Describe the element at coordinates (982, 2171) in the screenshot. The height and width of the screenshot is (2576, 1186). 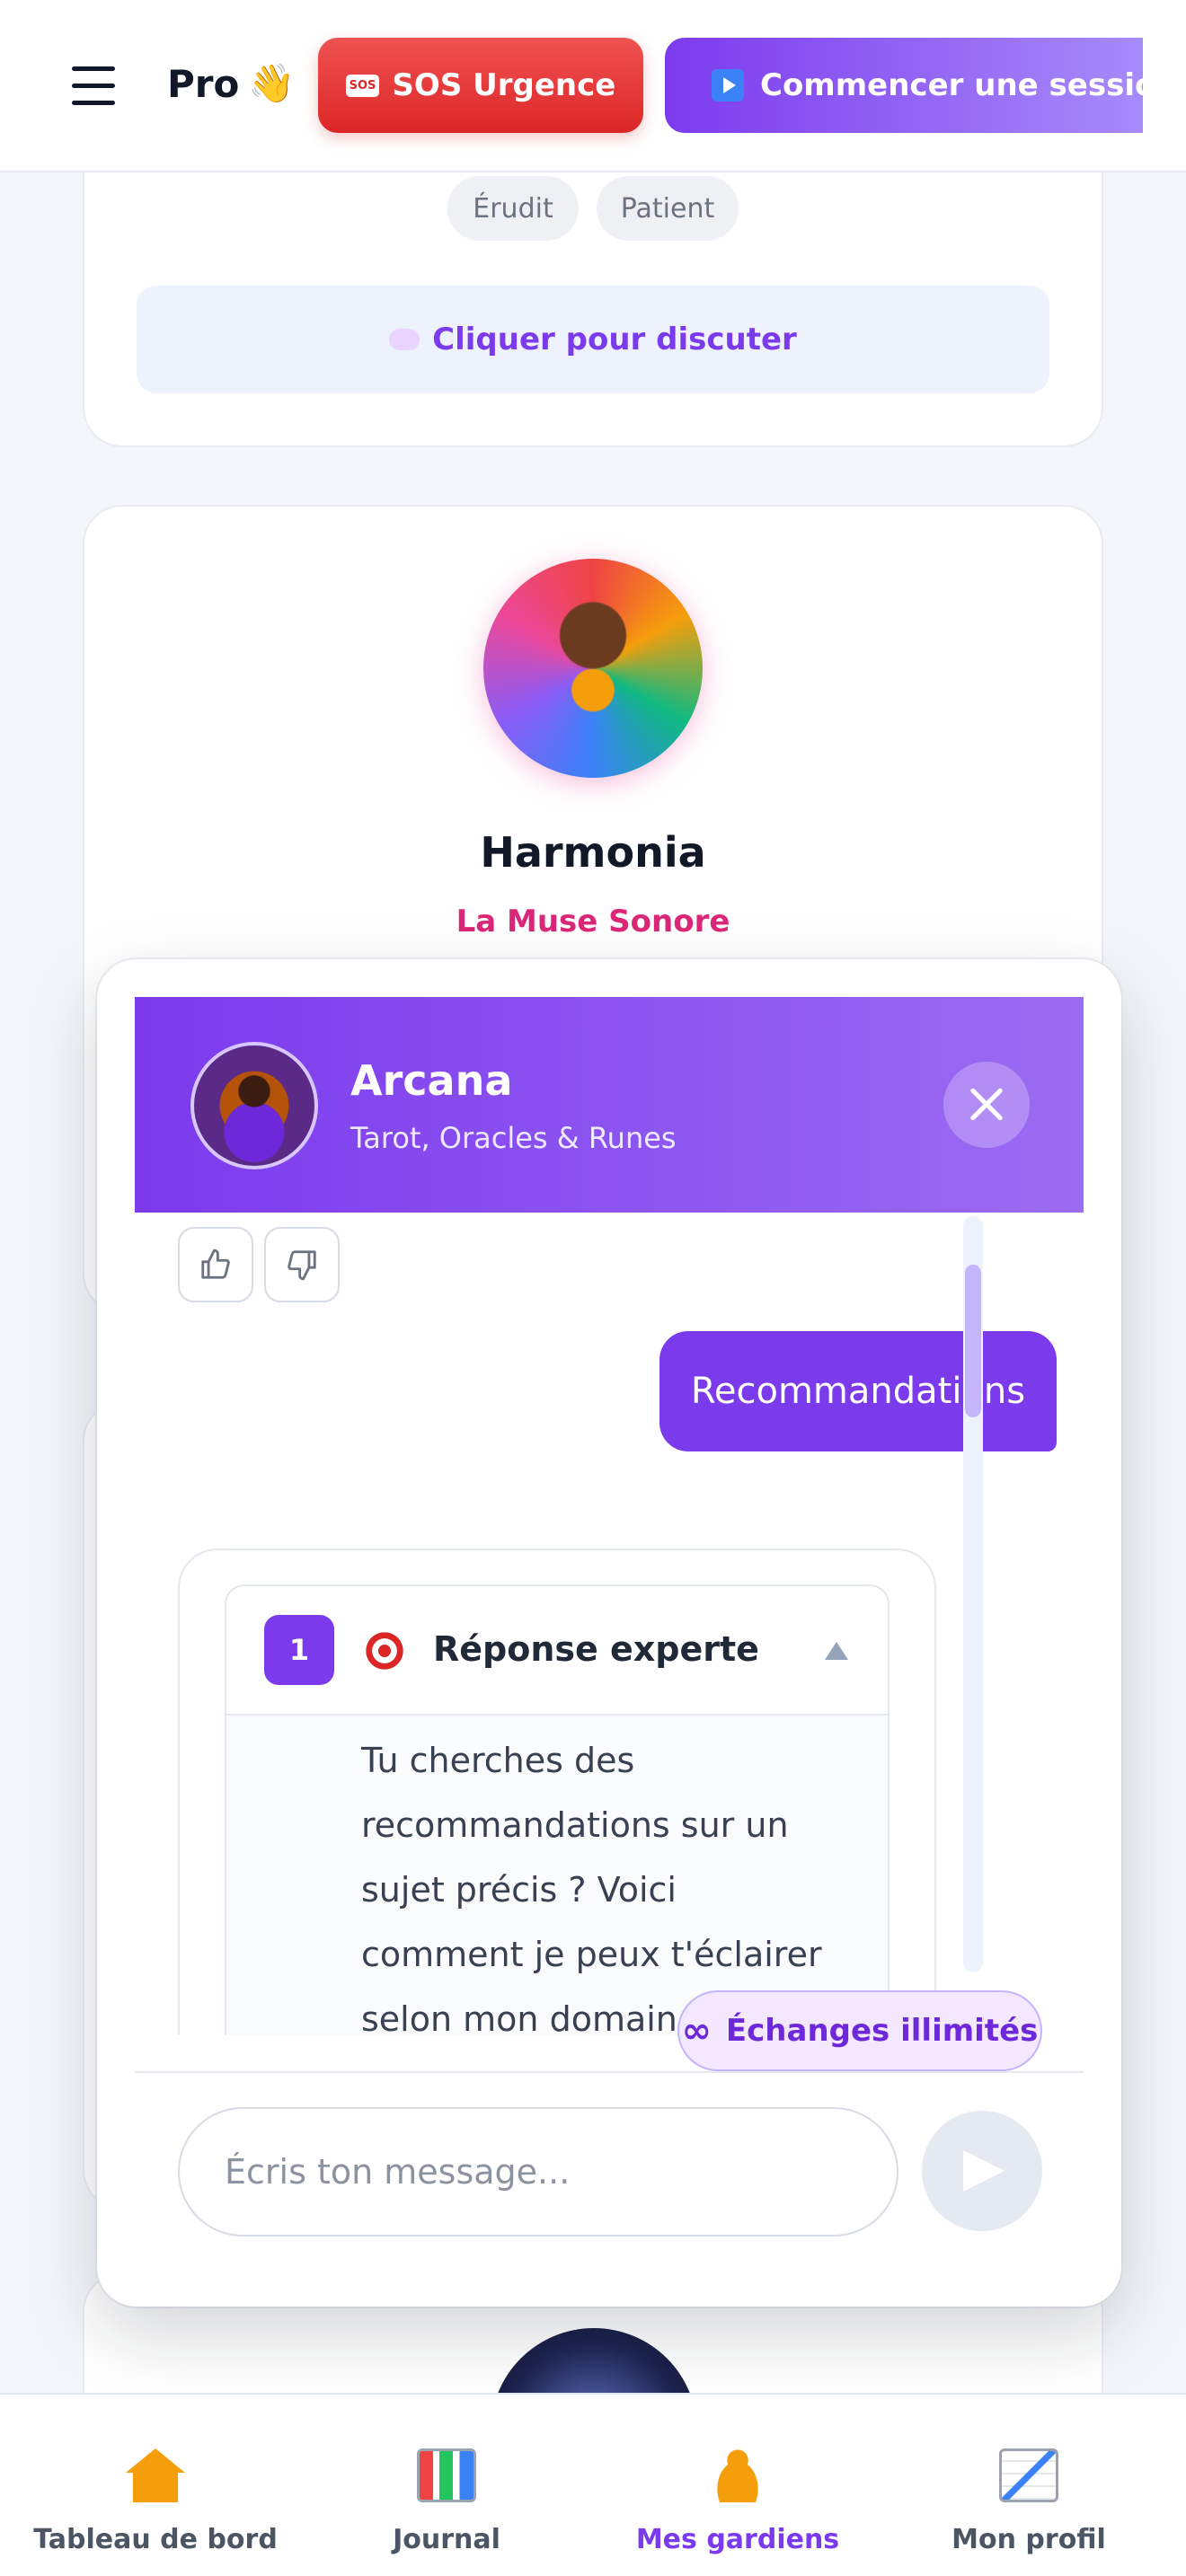
I see `send-icon` at that location.